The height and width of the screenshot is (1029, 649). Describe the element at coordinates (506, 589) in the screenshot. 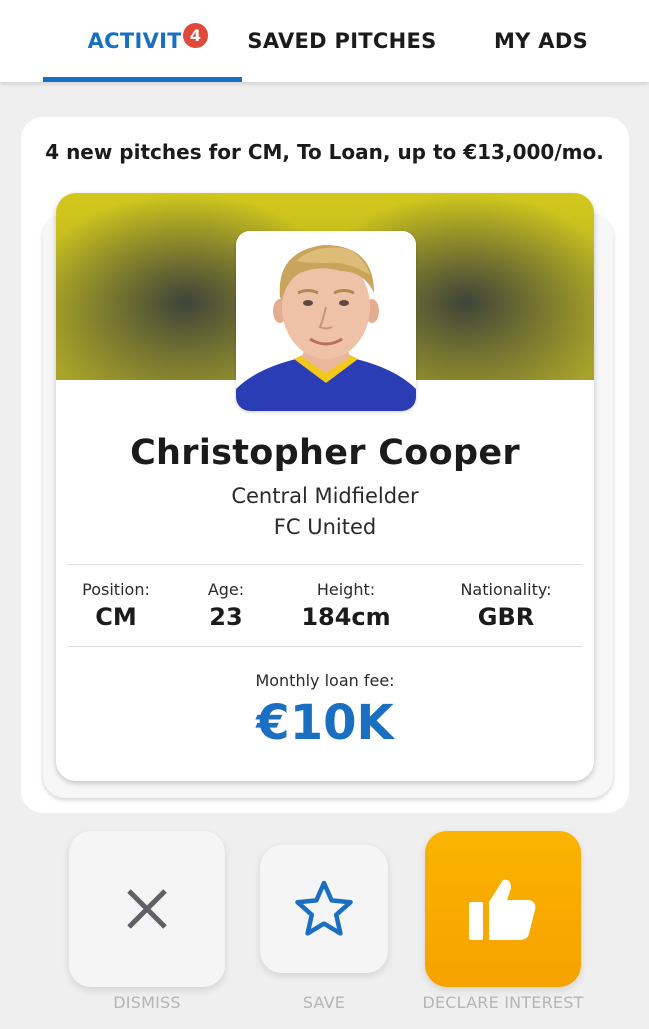

I see `stat-label: Nationality:` at that location.